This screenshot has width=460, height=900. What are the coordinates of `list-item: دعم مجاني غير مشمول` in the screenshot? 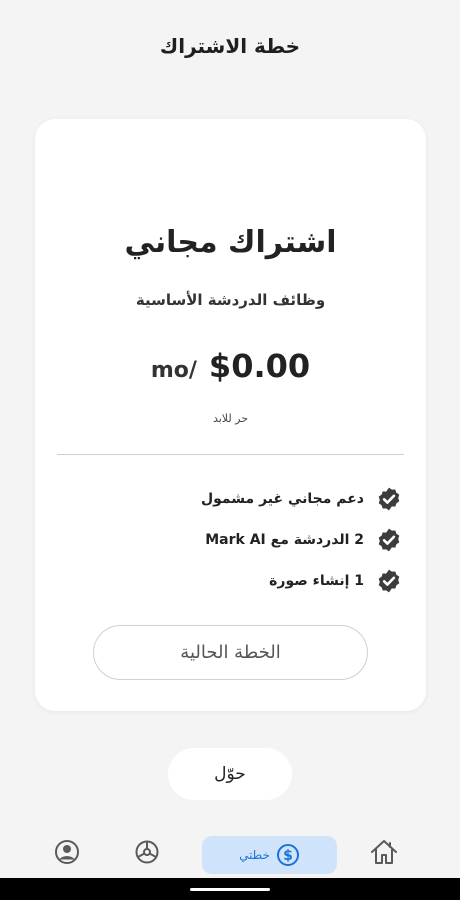 It's located at (230, 498).